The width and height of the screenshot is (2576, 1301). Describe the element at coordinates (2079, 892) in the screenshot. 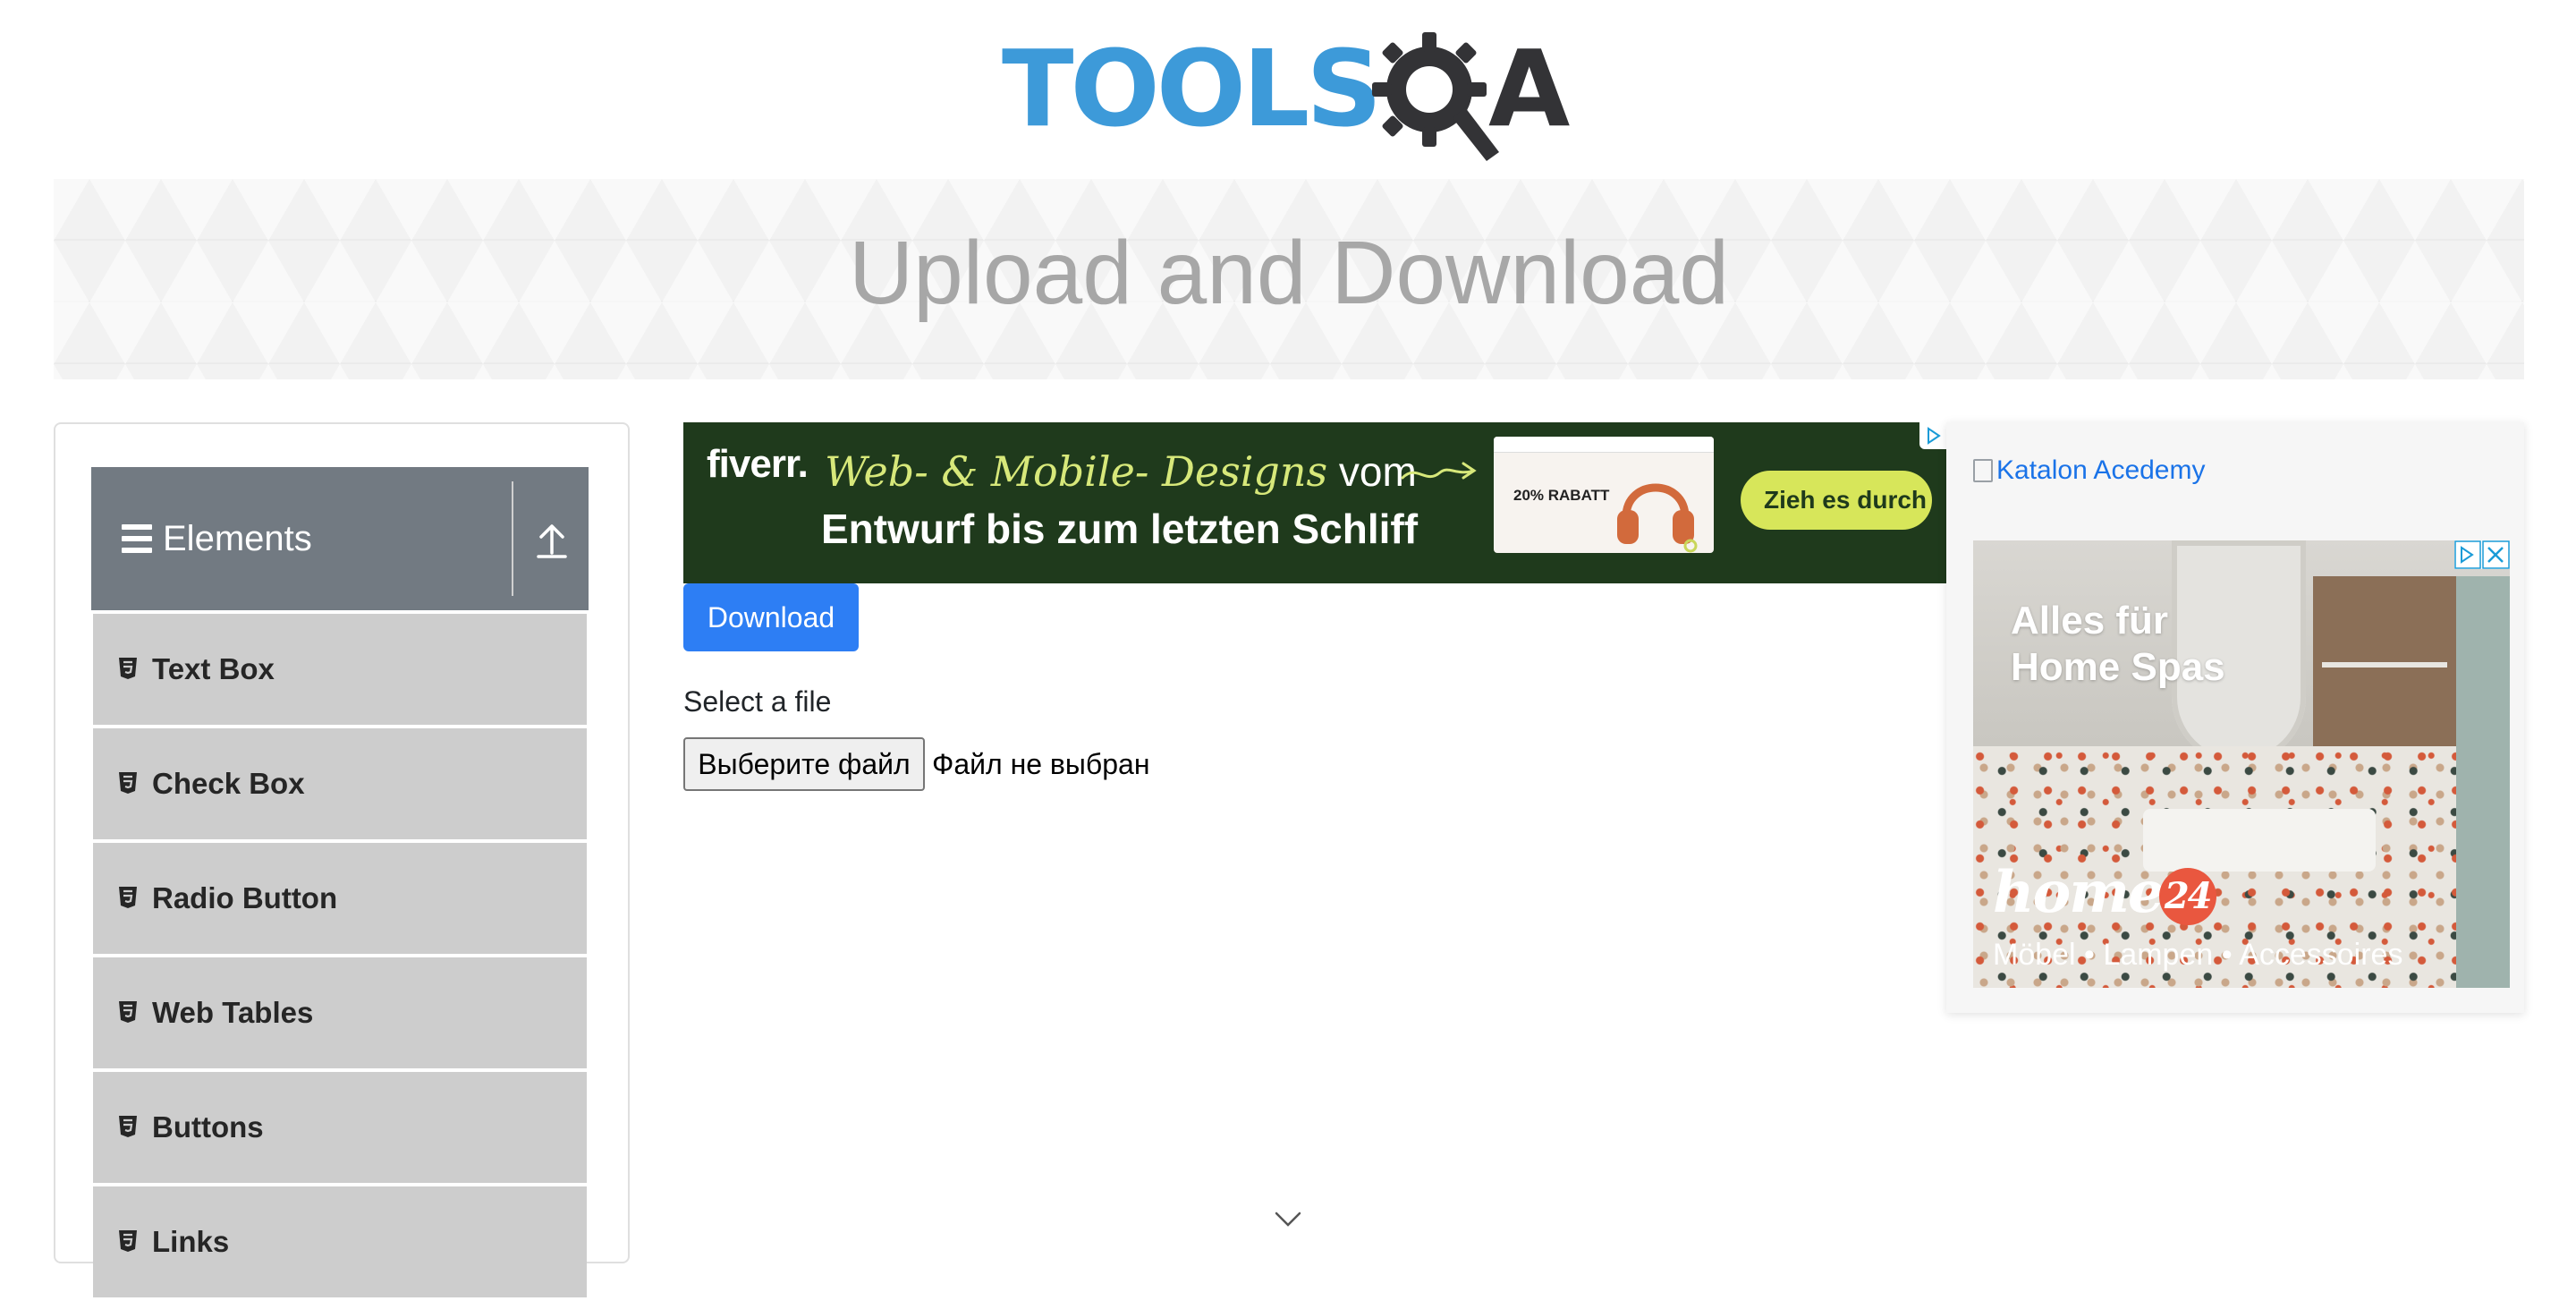

I see `home24-logo-text: home` at that location.